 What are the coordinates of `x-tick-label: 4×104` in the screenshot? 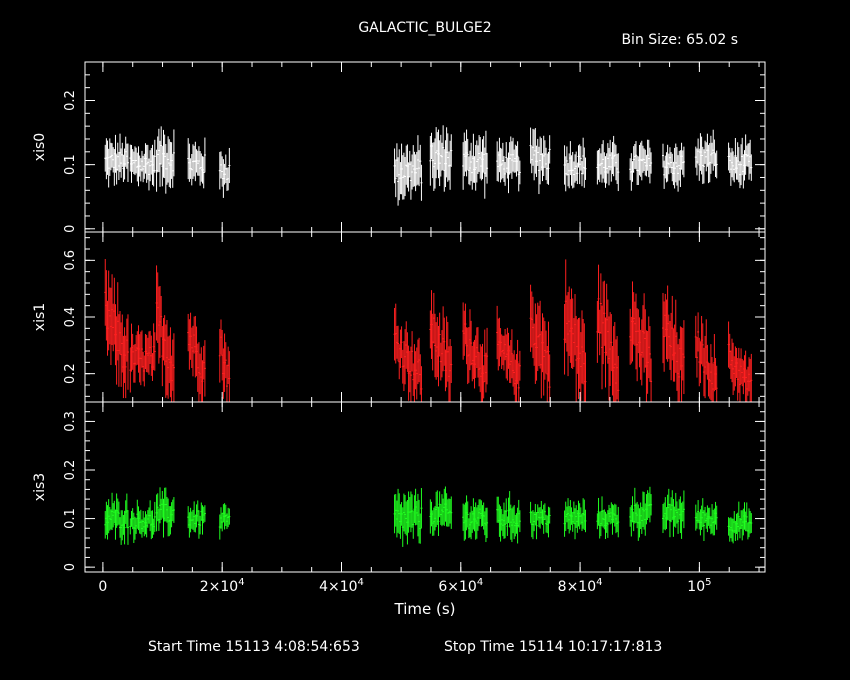 It's located at (341, 586).